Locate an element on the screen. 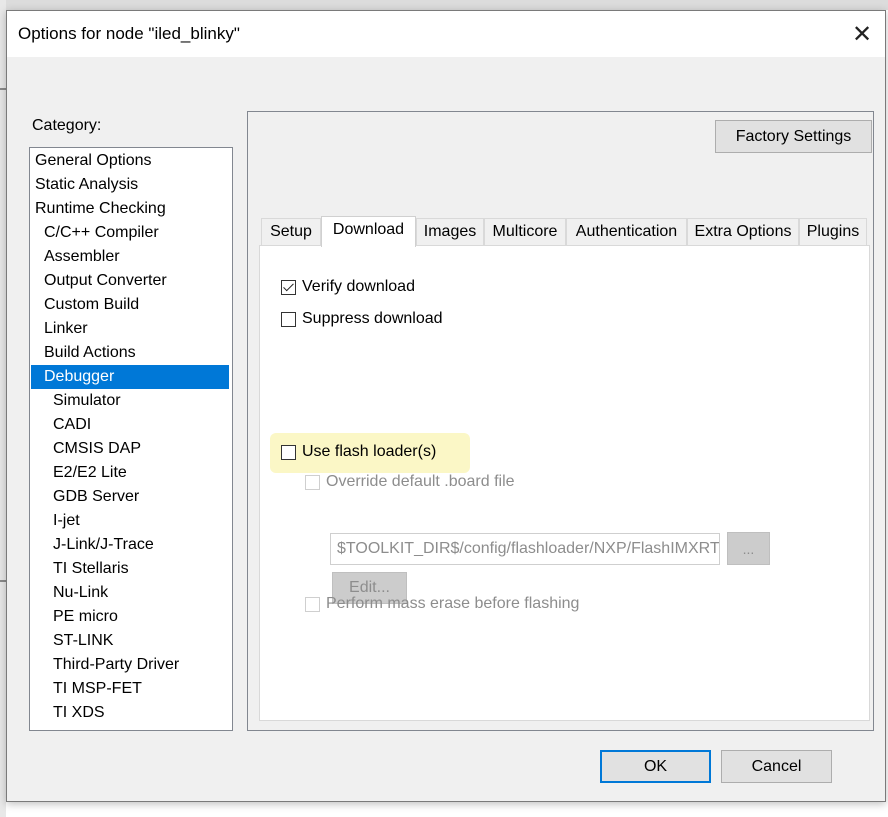 The height and width of the screenshot is (817, 888). use-flash-loader-checkbox is located at coordinates (288, 452).